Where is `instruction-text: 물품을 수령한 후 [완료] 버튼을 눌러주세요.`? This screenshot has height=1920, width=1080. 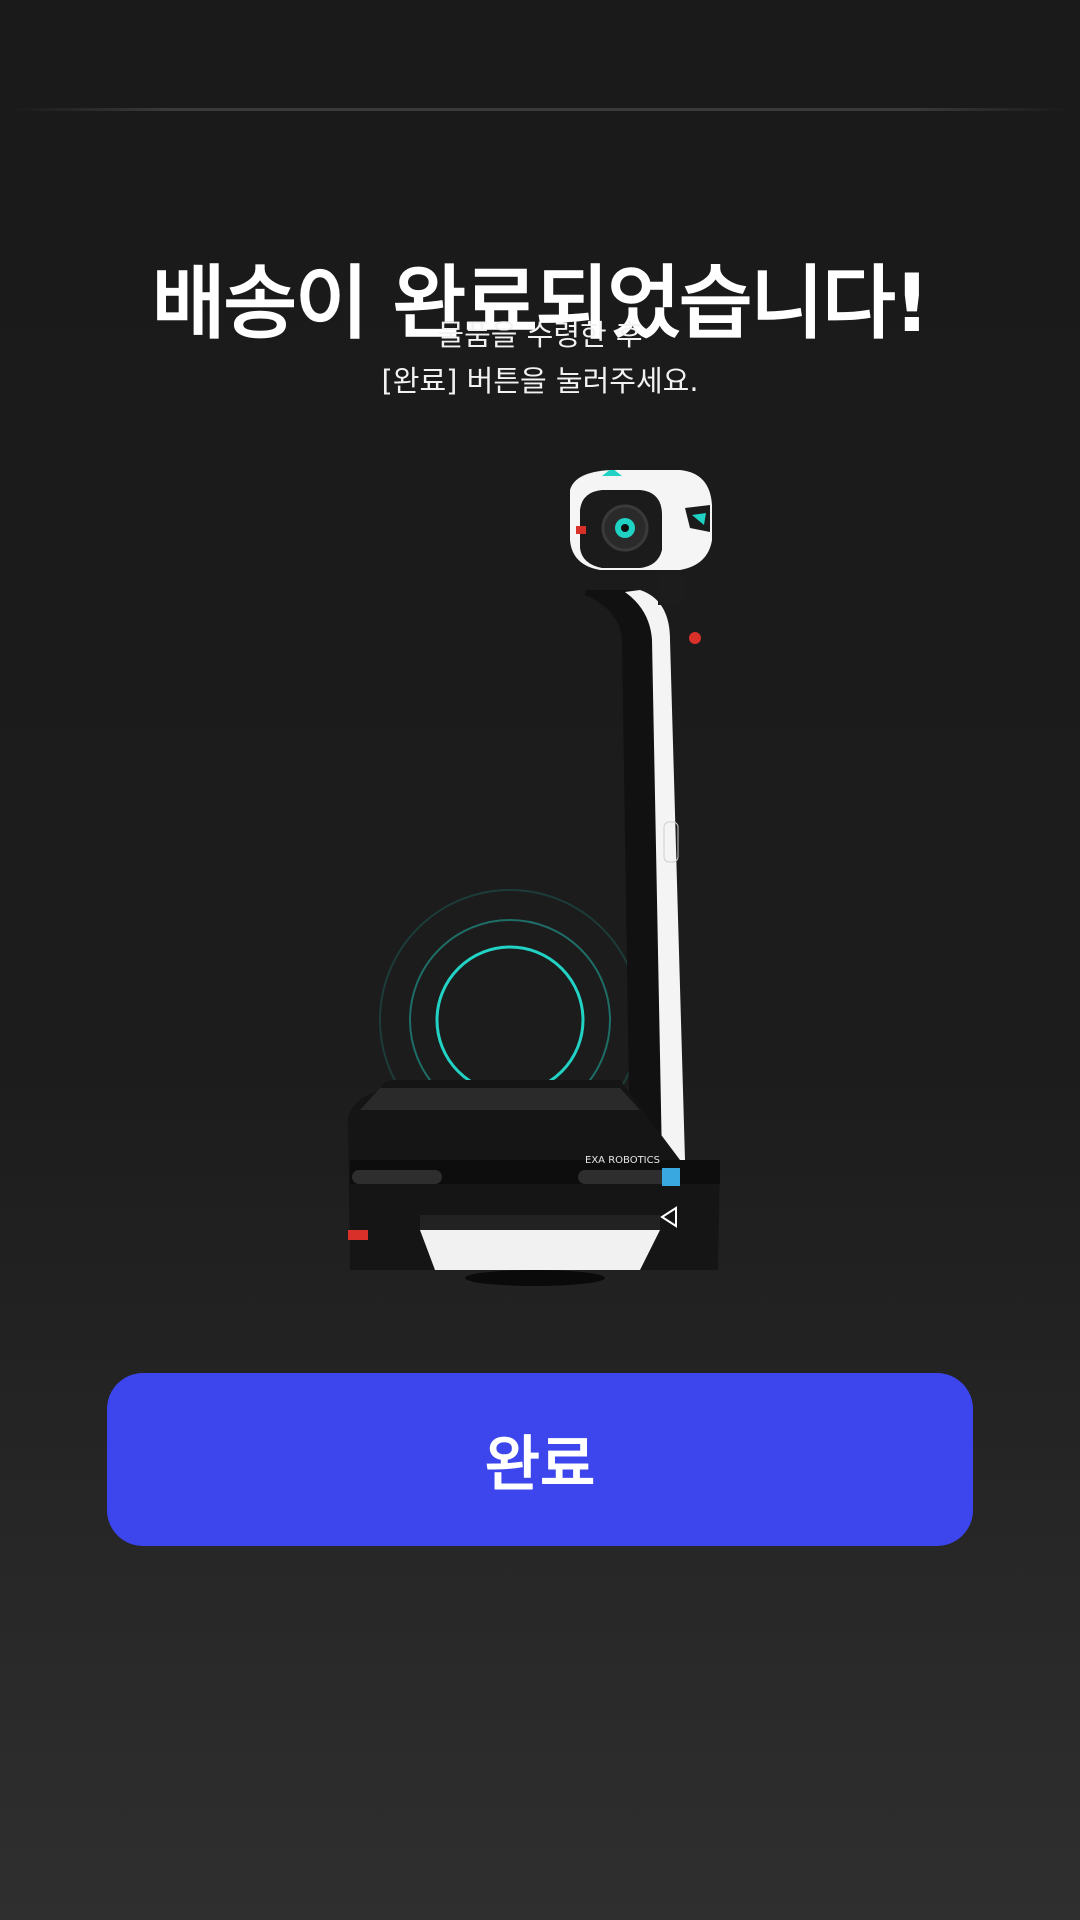
instruction-text: 물품을 수령한 후 [완료] 버튼을 눌러주세요. is located at coordinates (540, 358).